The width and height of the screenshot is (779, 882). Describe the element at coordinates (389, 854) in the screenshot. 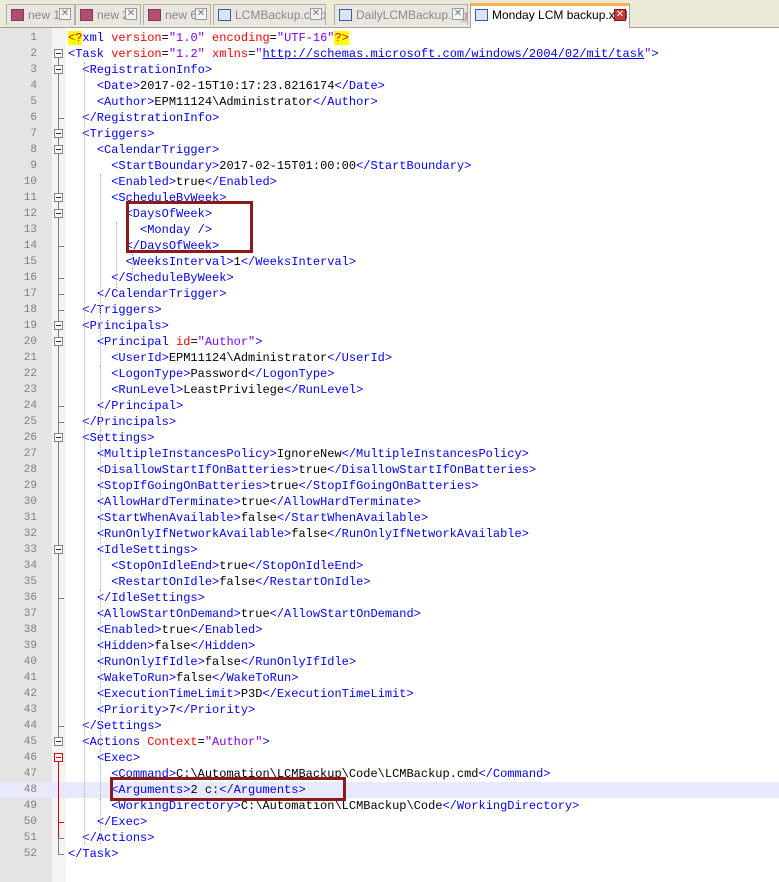

I see `code-line: 52 </Task>` at that location.